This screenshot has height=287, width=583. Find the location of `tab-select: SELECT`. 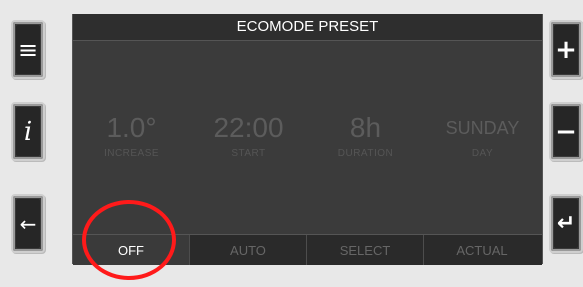

tab-select: SELECT is located at coordinates (365, 250).